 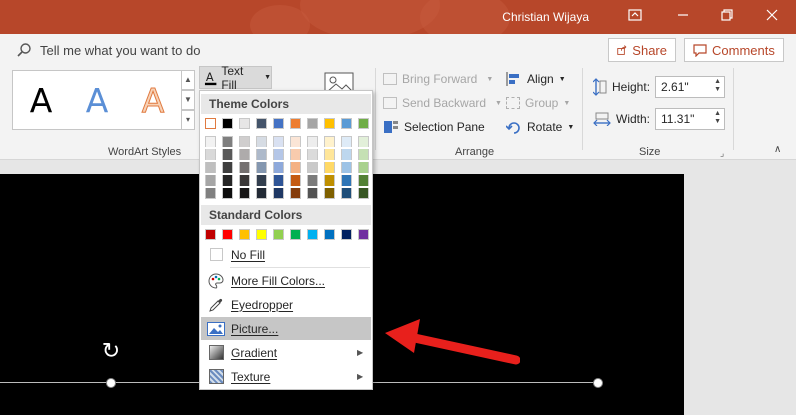 What do you see at coordinates (97, 100) in the screenshot?
I see `wordart-style-2: A` at bounding box center [97, 100].